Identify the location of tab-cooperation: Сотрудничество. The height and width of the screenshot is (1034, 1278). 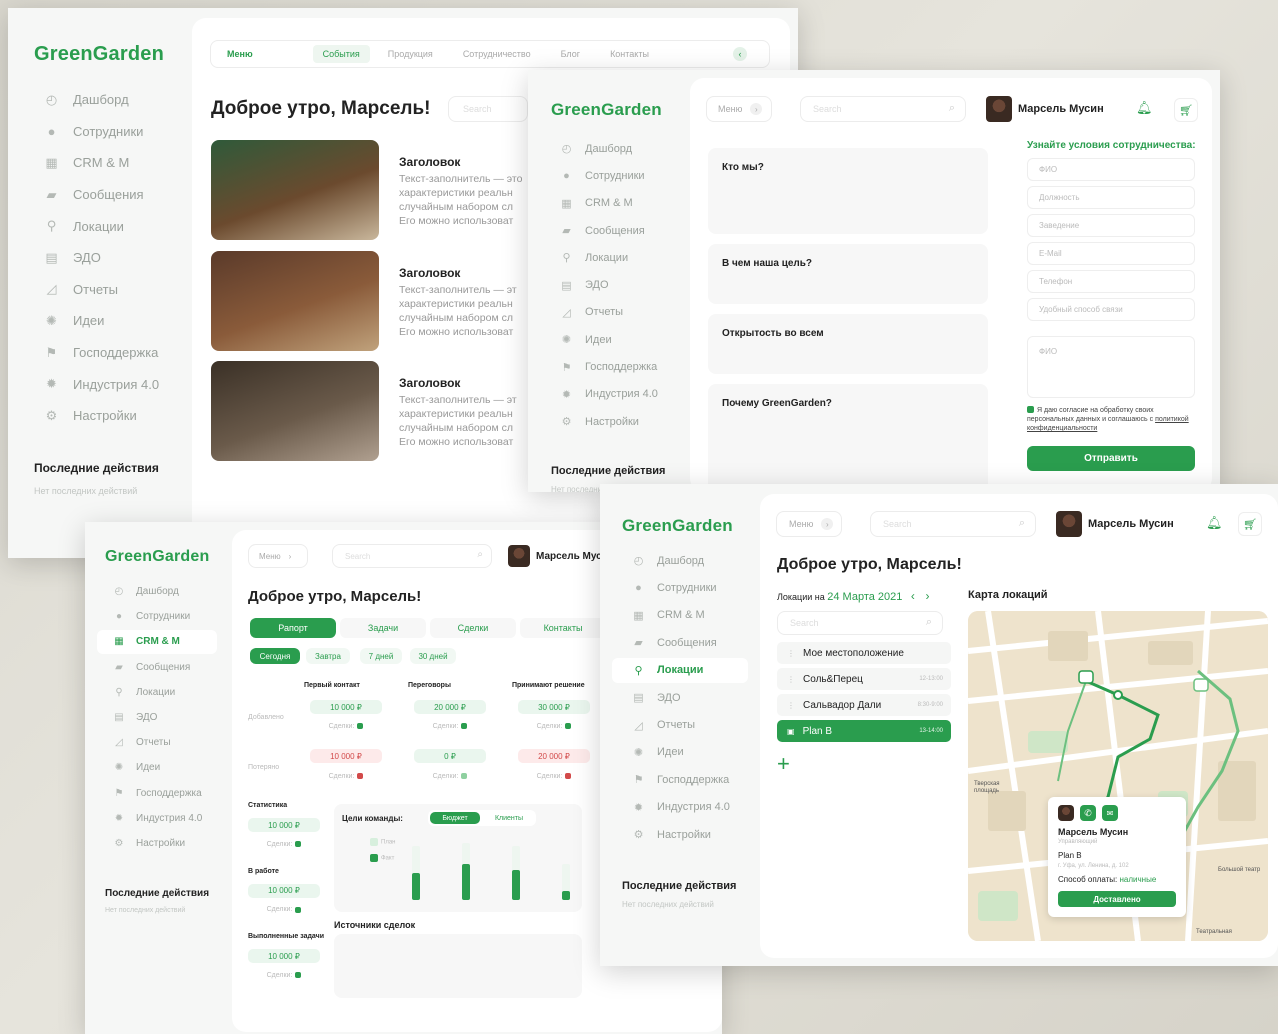
(497, 54).